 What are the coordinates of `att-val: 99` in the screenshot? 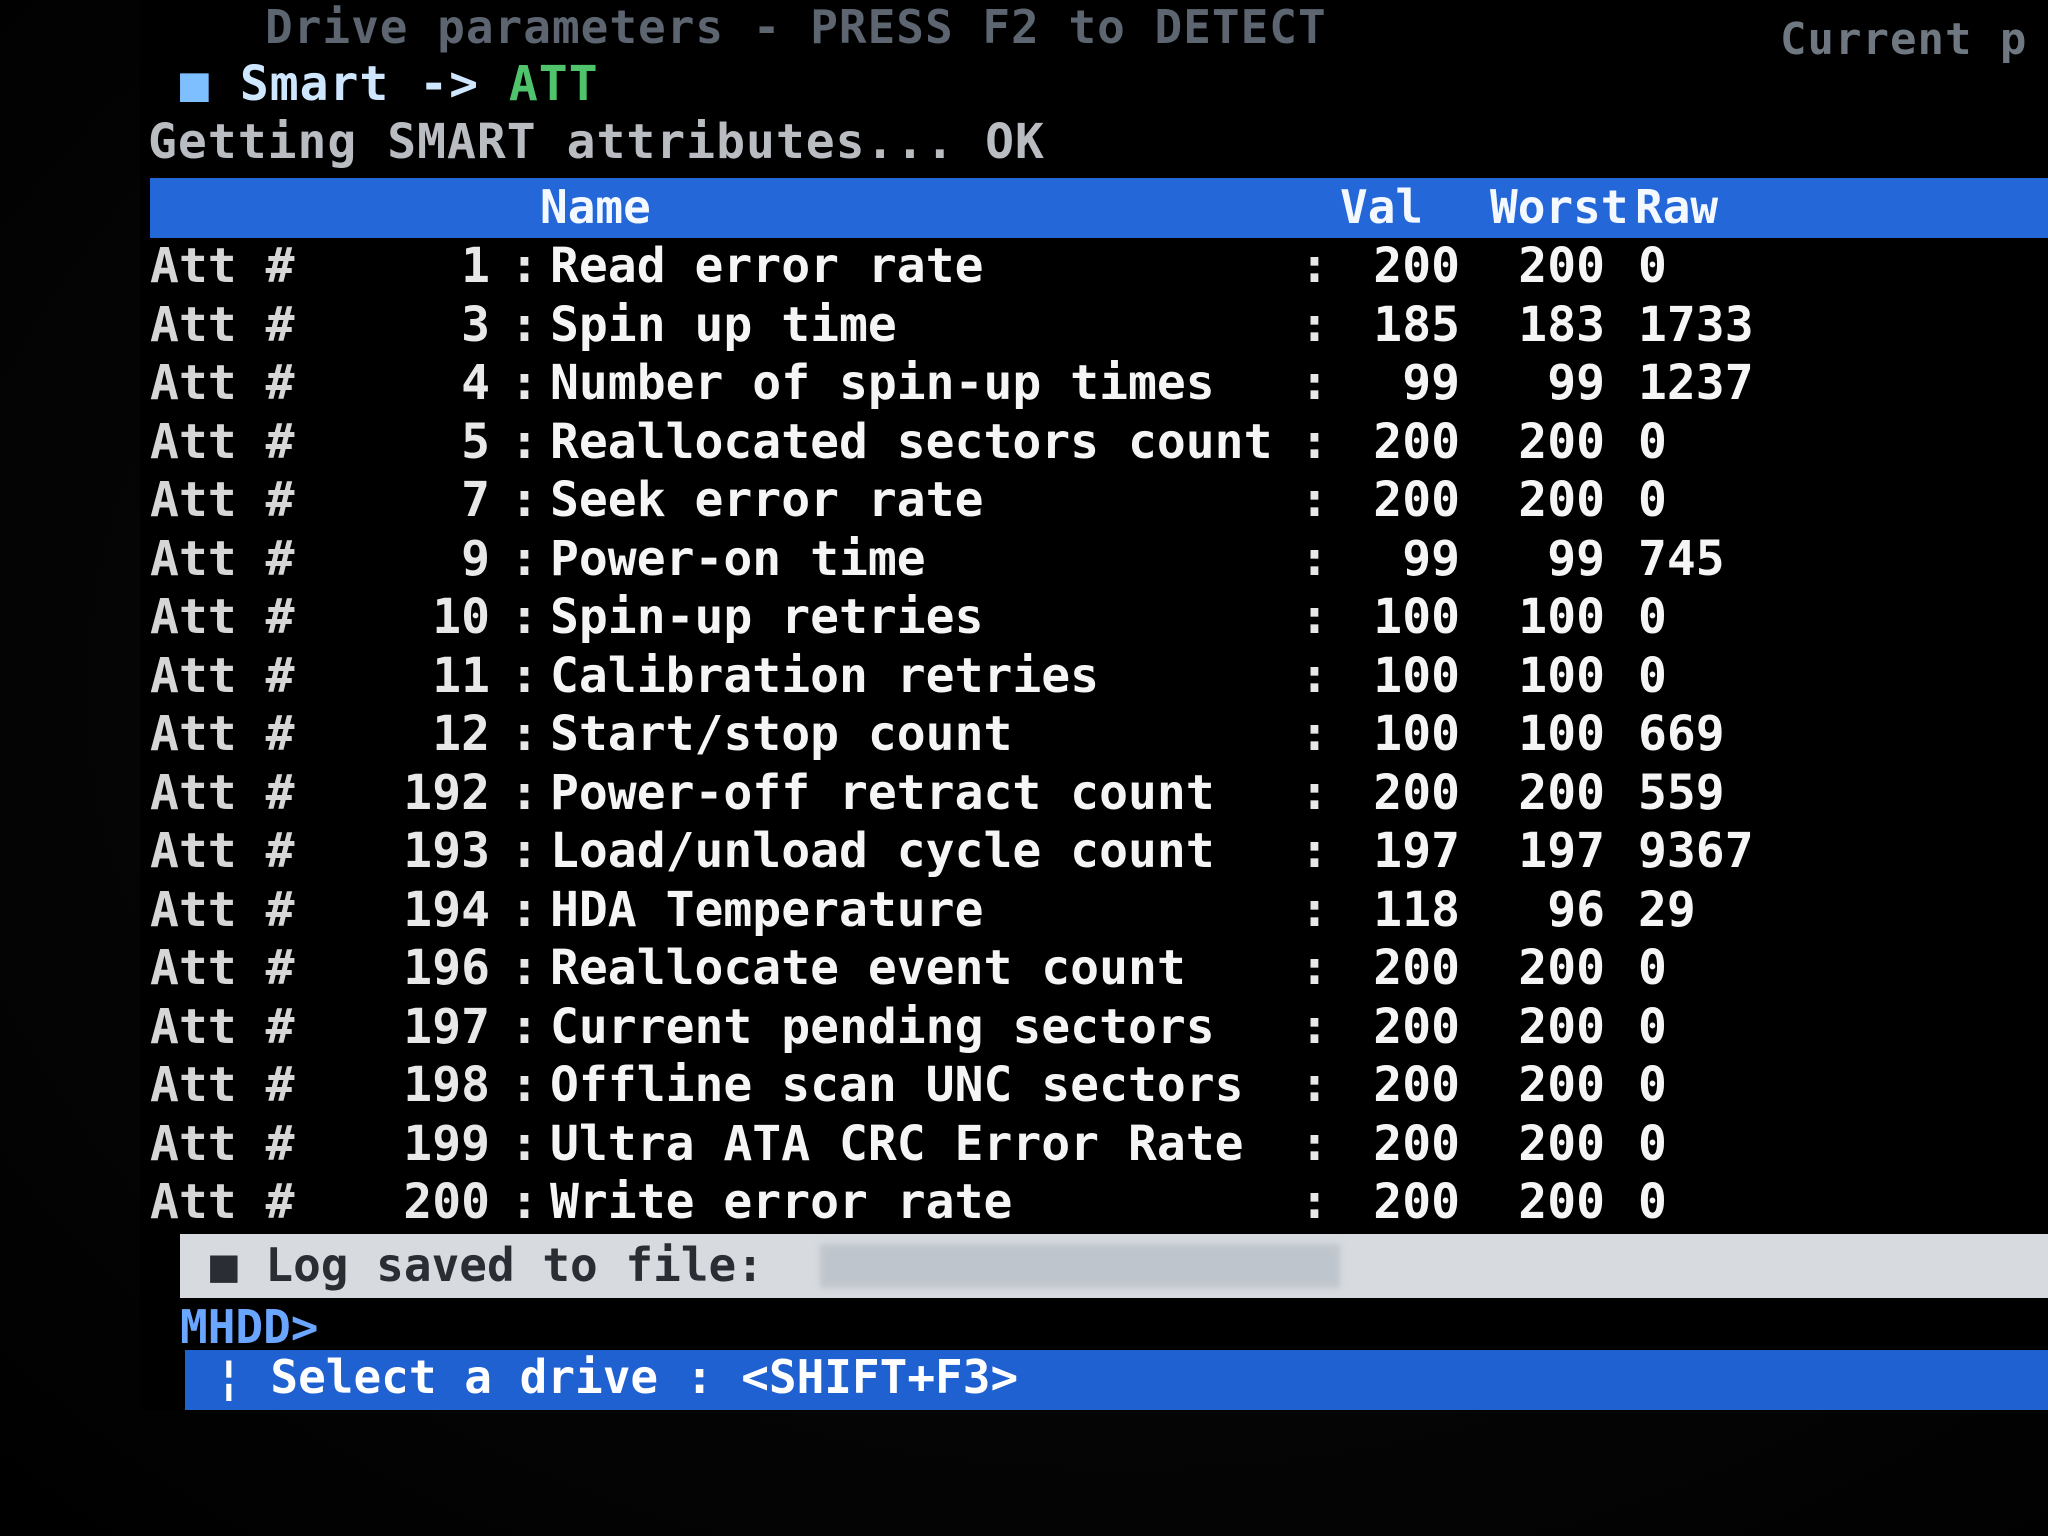 It's located at (1431, 383).